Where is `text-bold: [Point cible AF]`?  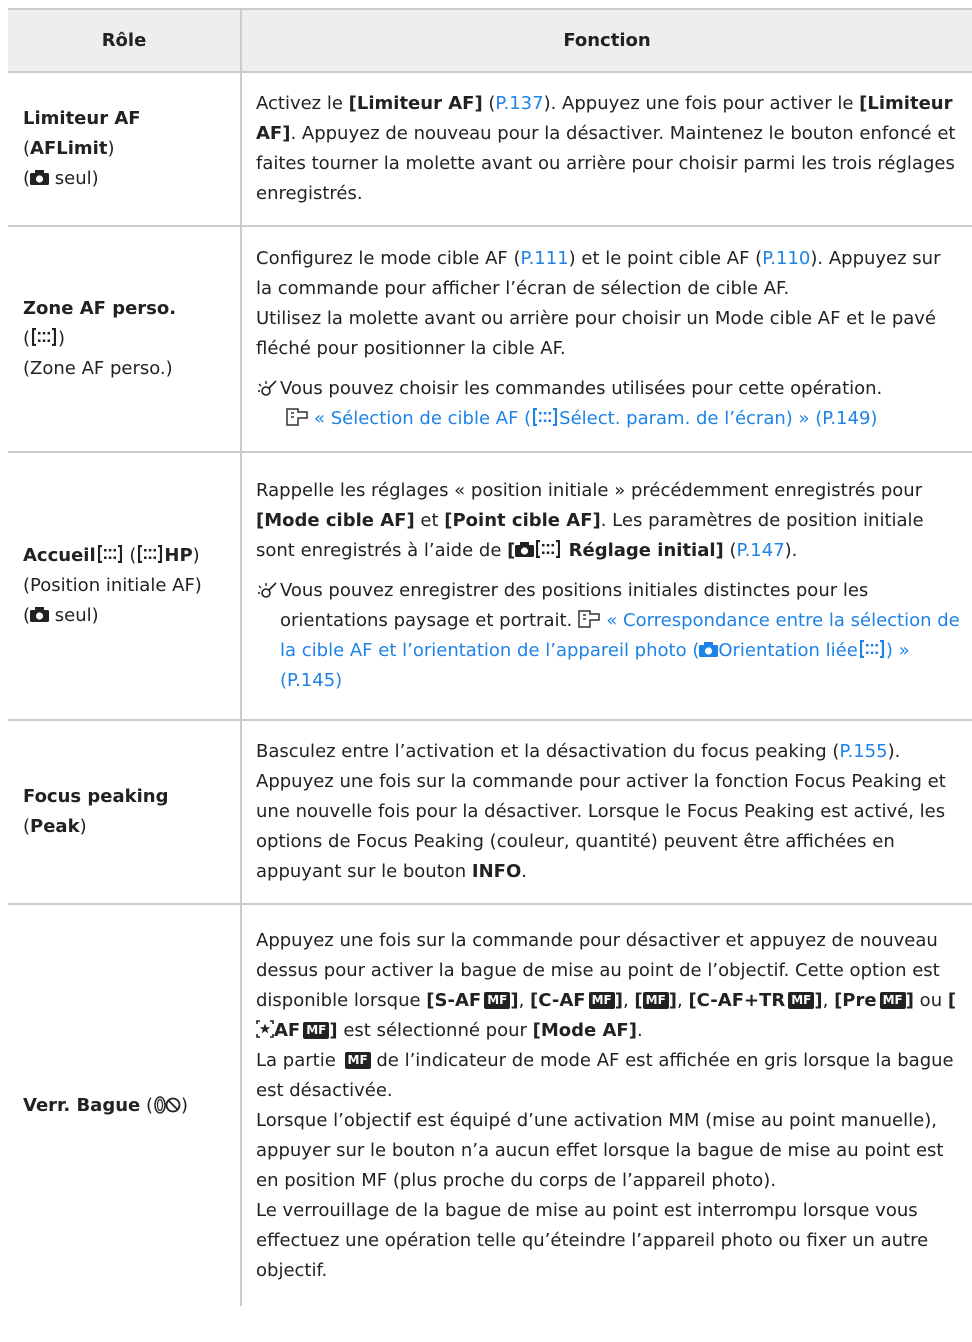 text-bold: [Point cible AF] is located at coordinates (522, 520).